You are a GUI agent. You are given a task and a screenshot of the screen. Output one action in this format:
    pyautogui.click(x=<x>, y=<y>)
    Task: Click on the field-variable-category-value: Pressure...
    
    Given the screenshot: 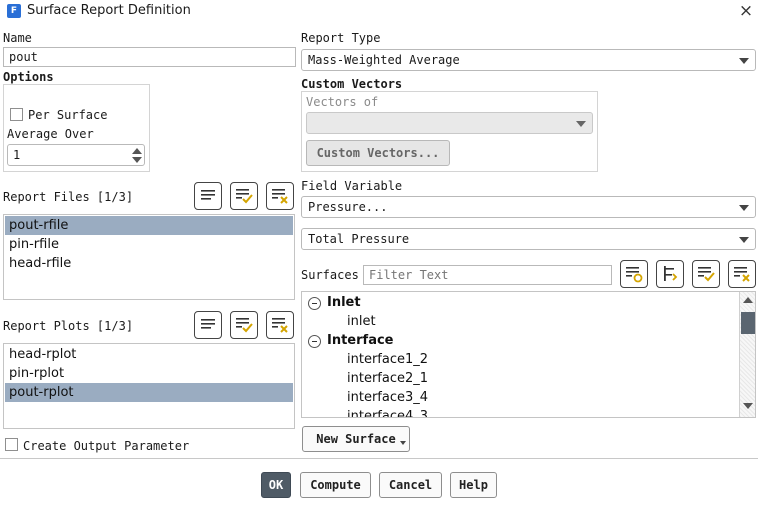 What is the action you would take?
    pyautogui.click(x=348, y=207)
    